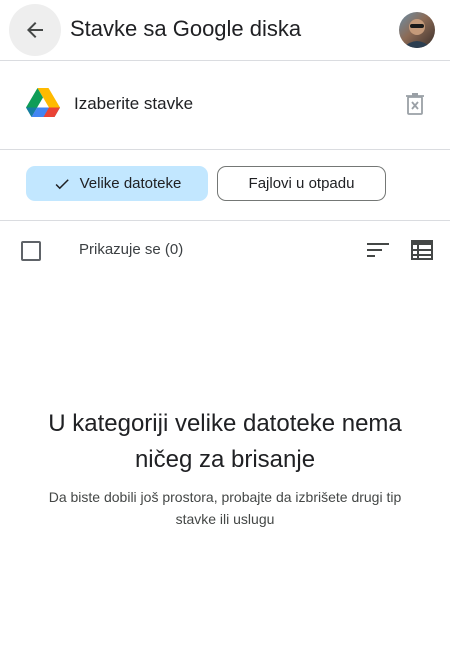 The image size is (450, 653). Describe the element at coordinates (422, 250) in the screenshot. I see `list-view-icon` at that location.